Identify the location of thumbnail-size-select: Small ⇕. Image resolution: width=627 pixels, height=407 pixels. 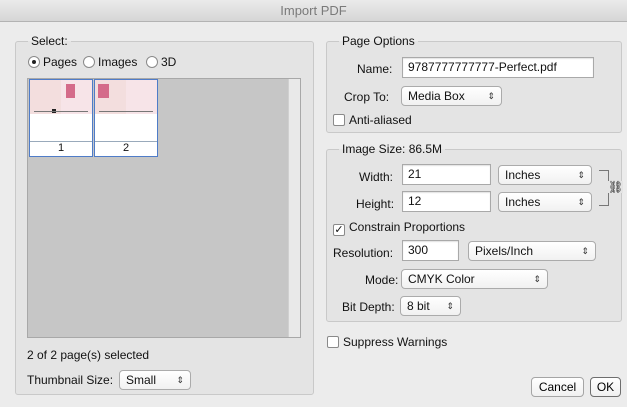
(155, 380).